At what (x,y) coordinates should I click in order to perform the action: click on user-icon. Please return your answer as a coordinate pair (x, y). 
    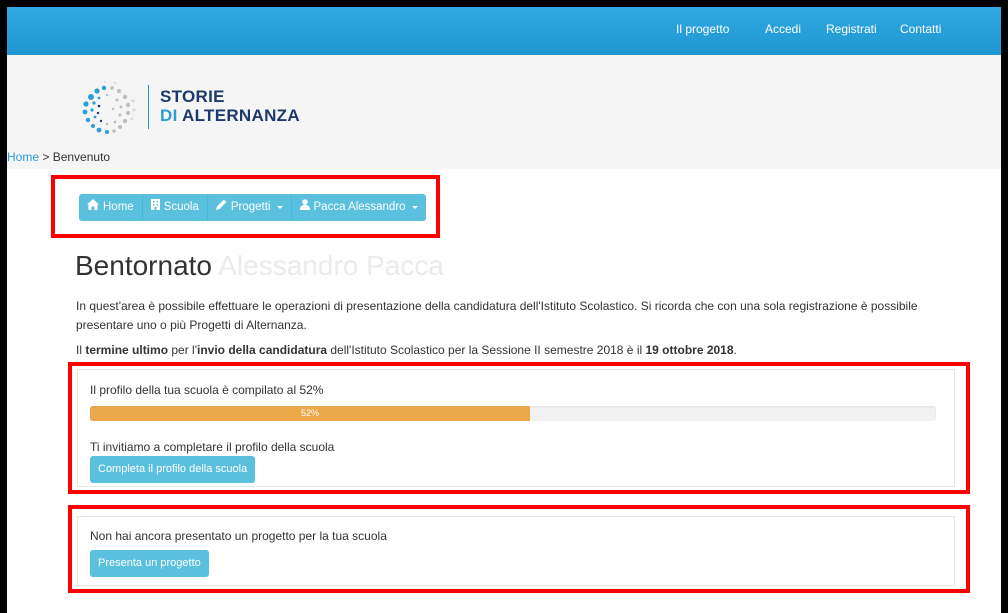
    Looking at the image, I should click on (304, 207).